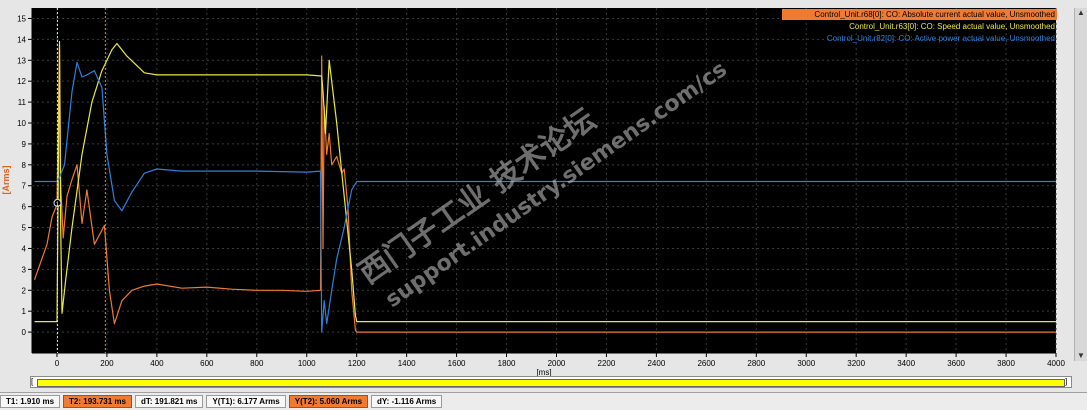  Describe the element at coordinates (1056, 363) in the screenshot. I see `x-tick-label: 4000` at that location.